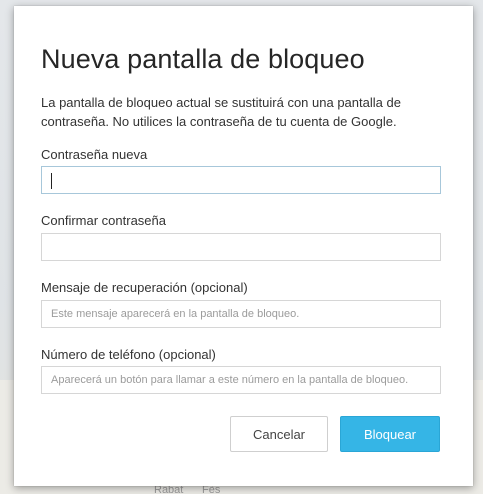 Image resolution: width=483 pixels, height=494 pixels. Describe the element at coordinates (241, 247) in the screenshot. I see `confirm-password-input` at that location.